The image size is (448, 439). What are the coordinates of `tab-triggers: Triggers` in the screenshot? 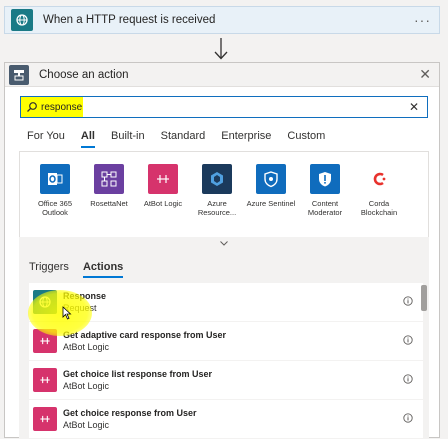 It's located at (49, 269).